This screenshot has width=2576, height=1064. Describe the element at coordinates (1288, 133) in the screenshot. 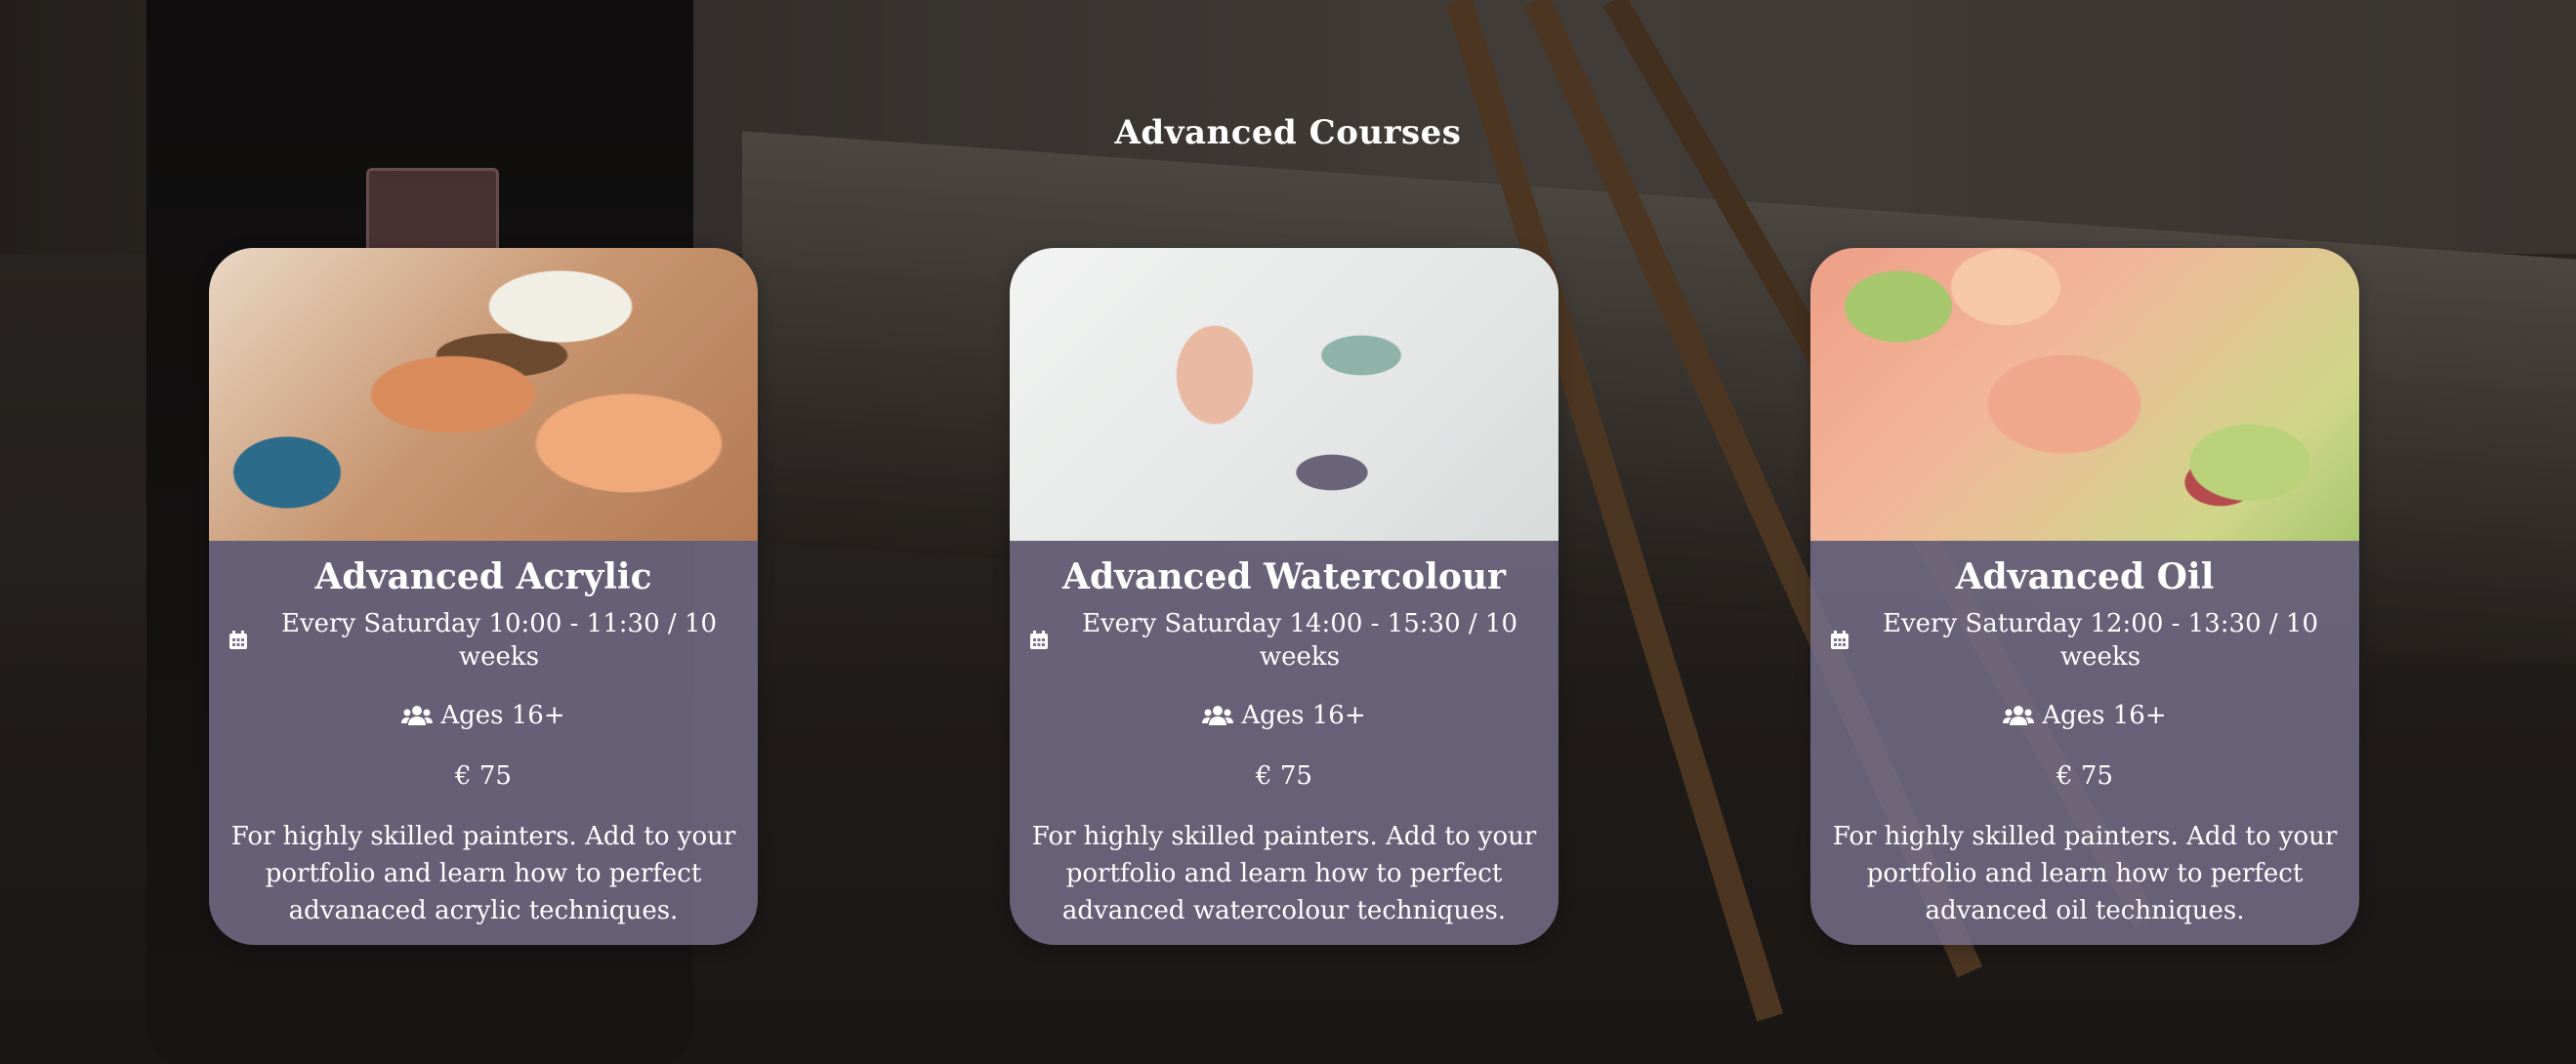

I see `section-title: Advanced Courses` at that location.